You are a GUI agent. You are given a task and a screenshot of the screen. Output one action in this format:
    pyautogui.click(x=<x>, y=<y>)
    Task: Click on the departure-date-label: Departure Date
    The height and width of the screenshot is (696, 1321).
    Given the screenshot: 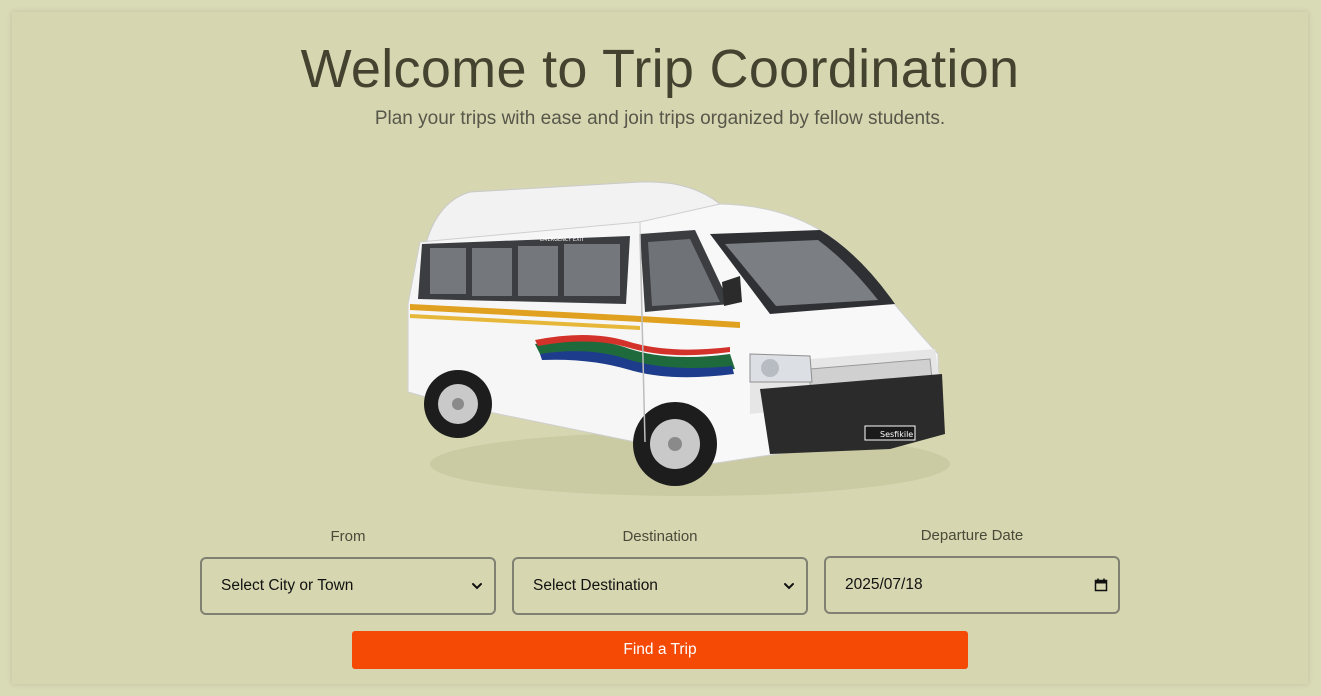 What is the action you would take?
    pyautogui.click(x=972, y=535)
    